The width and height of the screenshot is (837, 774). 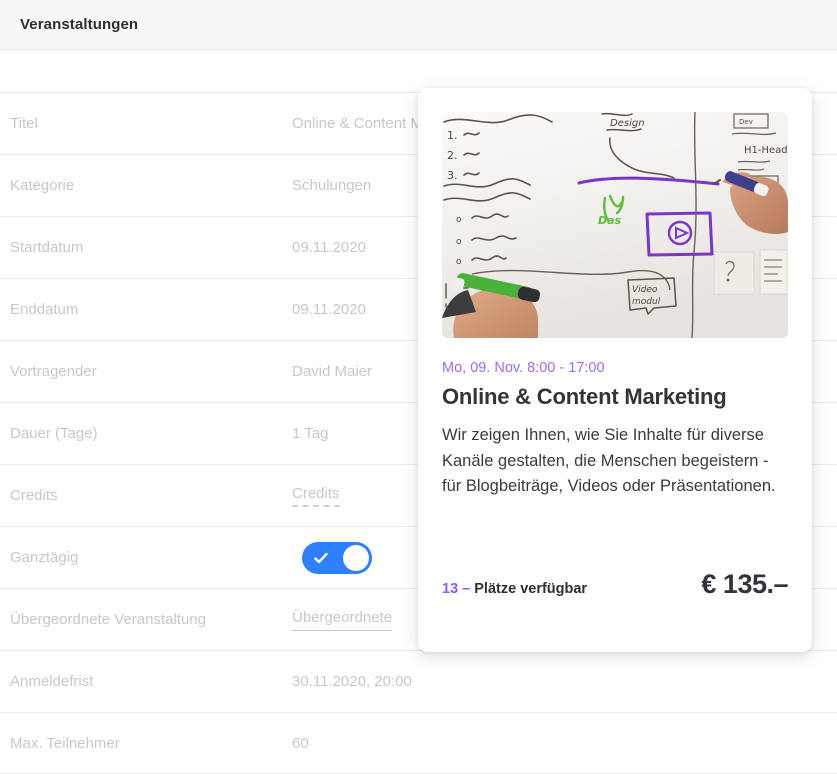 What do you see at coordinates (65, 743) in the screenshot?
I see `detail-row-label: Max. Teilnehmer` at bounding box center [65, 743].